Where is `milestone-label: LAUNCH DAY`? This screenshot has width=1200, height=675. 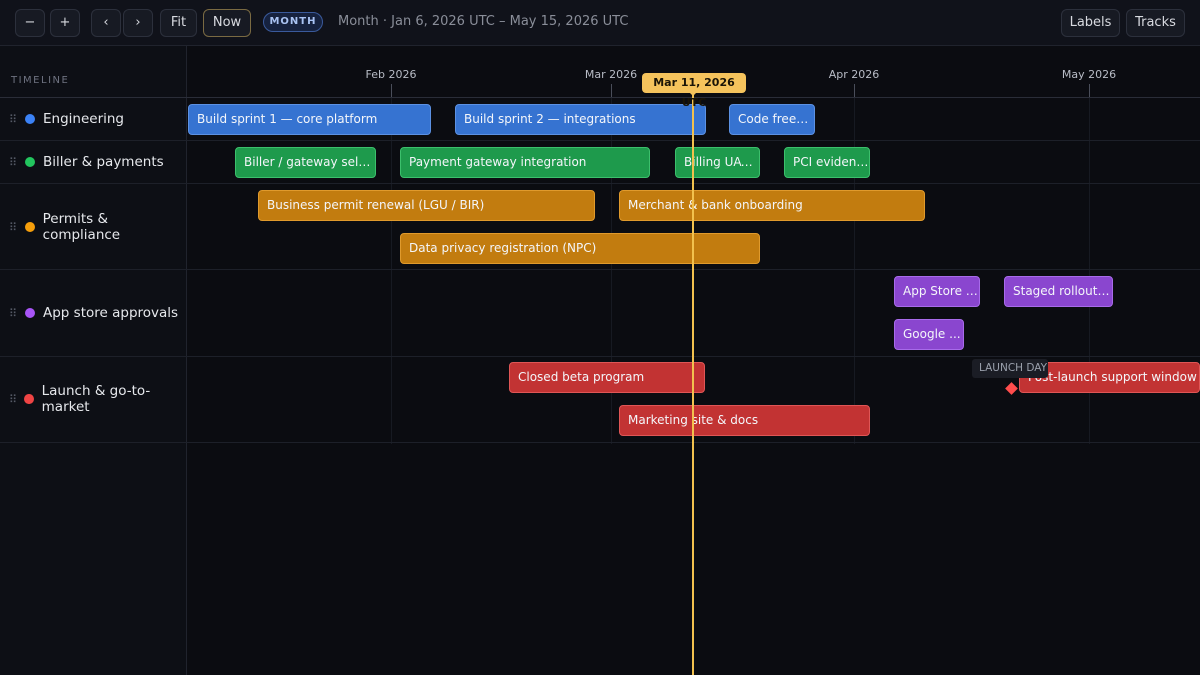 milestone-label: LAUNCH DAY is located at coordinates (1010, 368).